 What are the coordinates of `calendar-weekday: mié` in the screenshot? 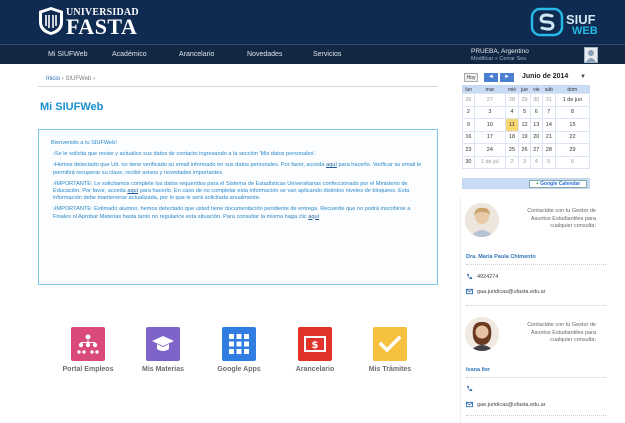 It's located at (512, 89).